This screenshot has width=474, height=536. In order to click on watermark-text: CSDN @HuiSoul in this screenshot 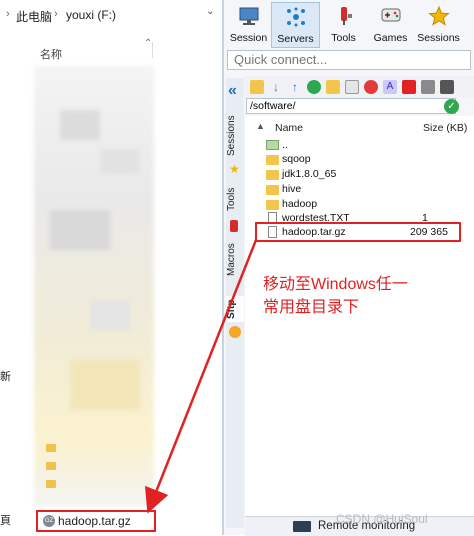, I will do `click(382, 519)`.